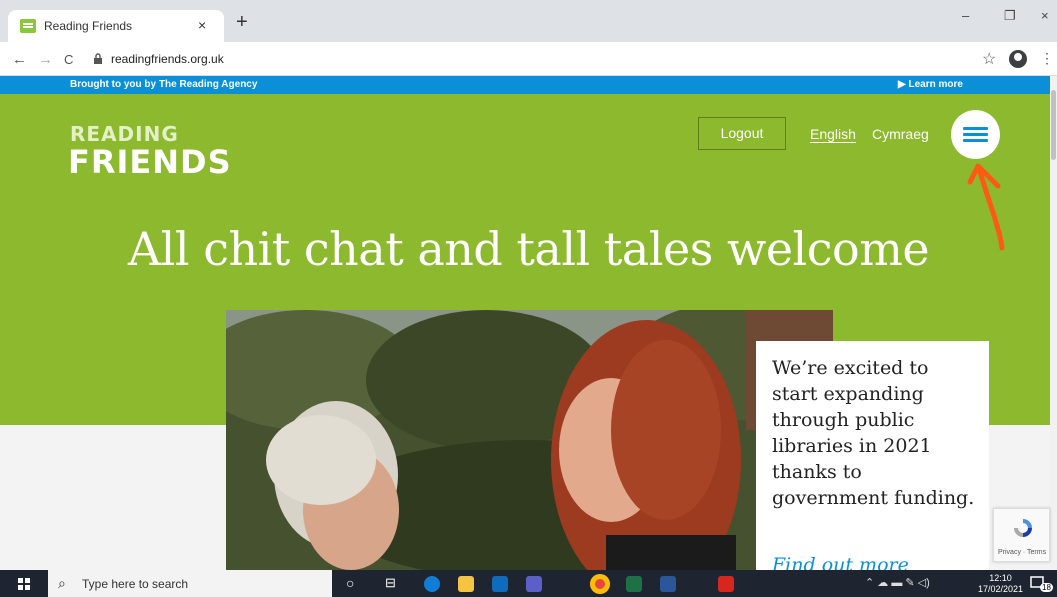 Image resolution: width=1057 pixels, height=597 pixels. I want to click on address-bar: readingfriends.org.uk, so click(167, 59).